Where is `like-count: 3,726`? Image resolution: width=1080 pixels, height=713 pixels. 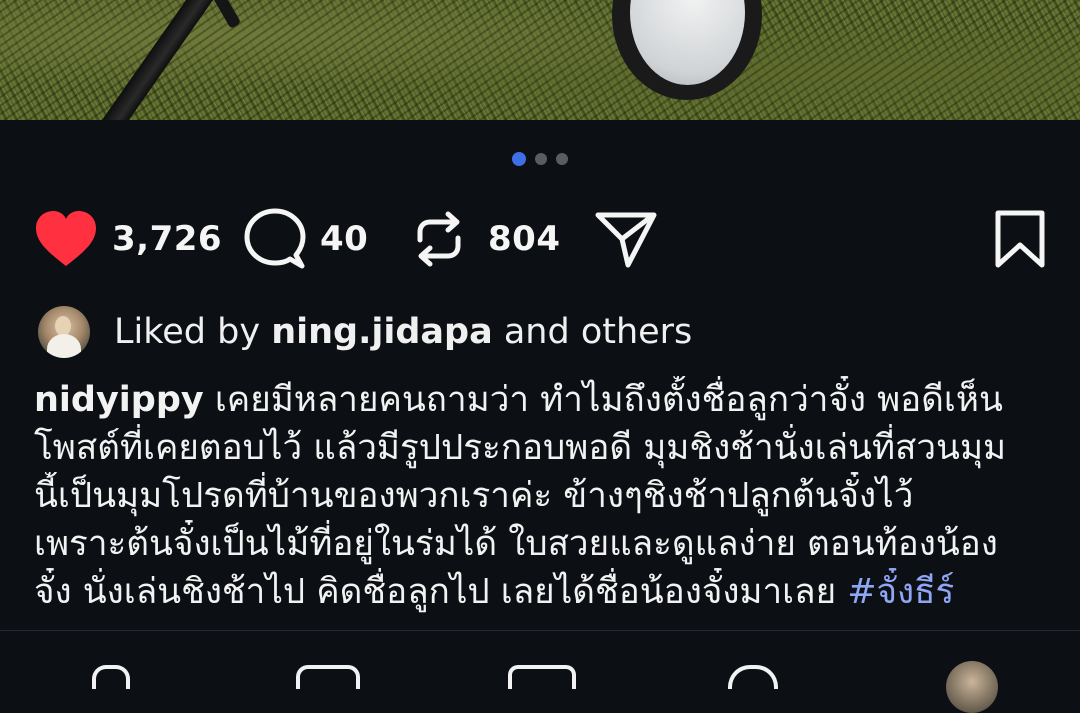 like-count: 3,726 is located at coordinates (167, 239).